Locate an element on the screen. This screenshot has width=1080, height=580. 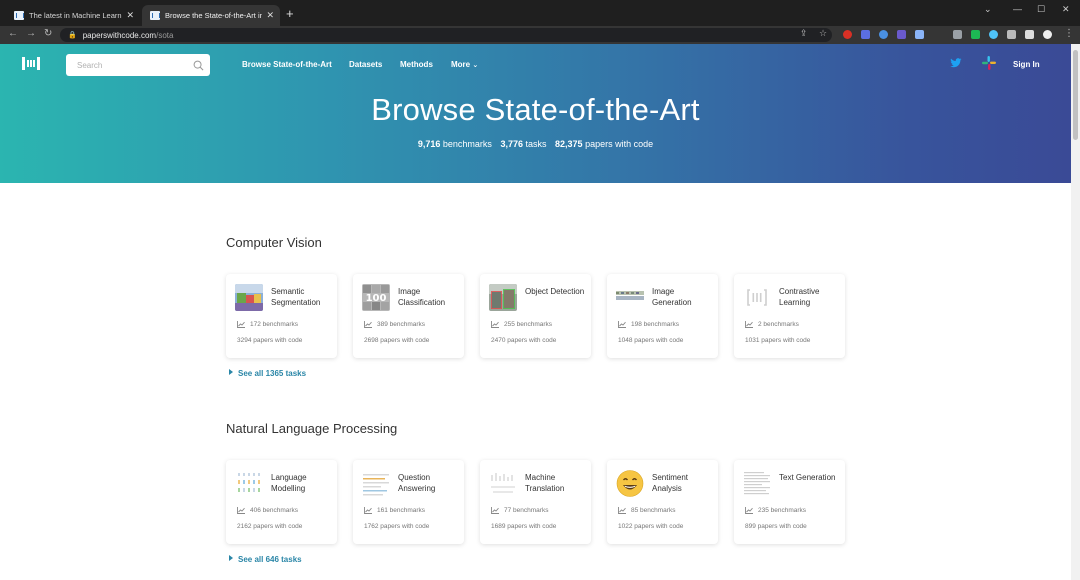
benchmarks-row: 389 benchmarks is located at coordinates (394, 324).